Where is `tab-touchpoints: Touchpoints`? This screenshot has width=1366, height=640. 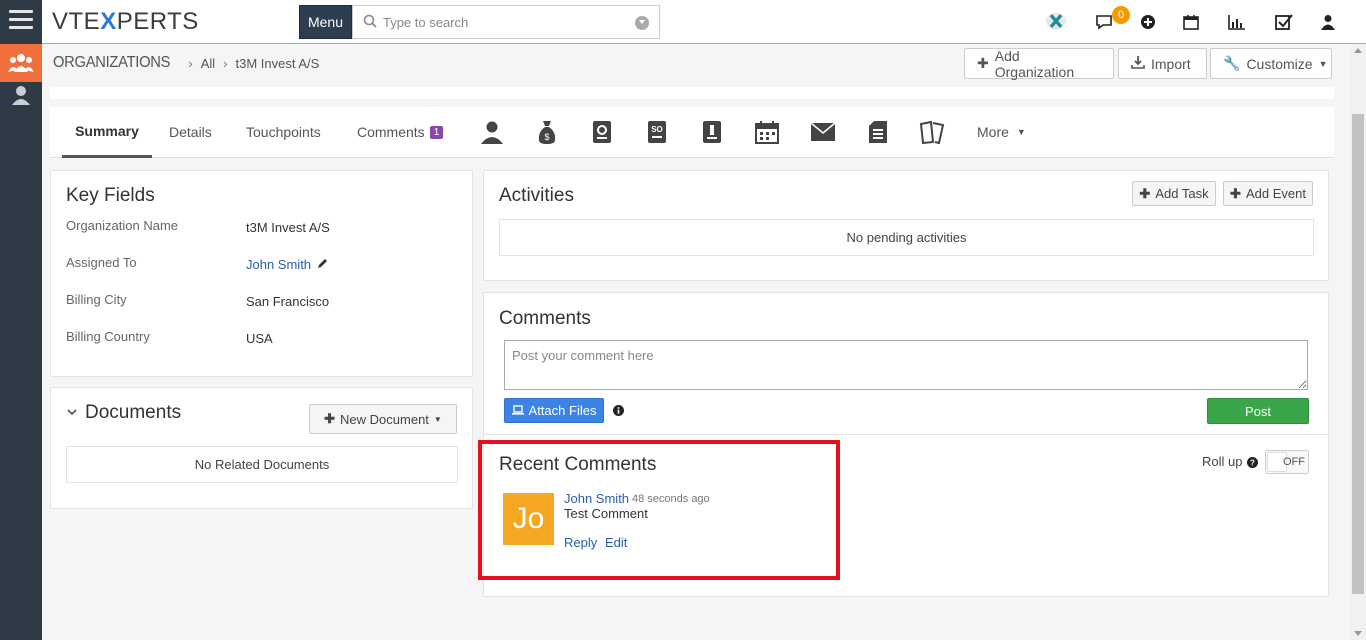 tab-touchpoints: Touchpoints is located at coordinates (283, 132).